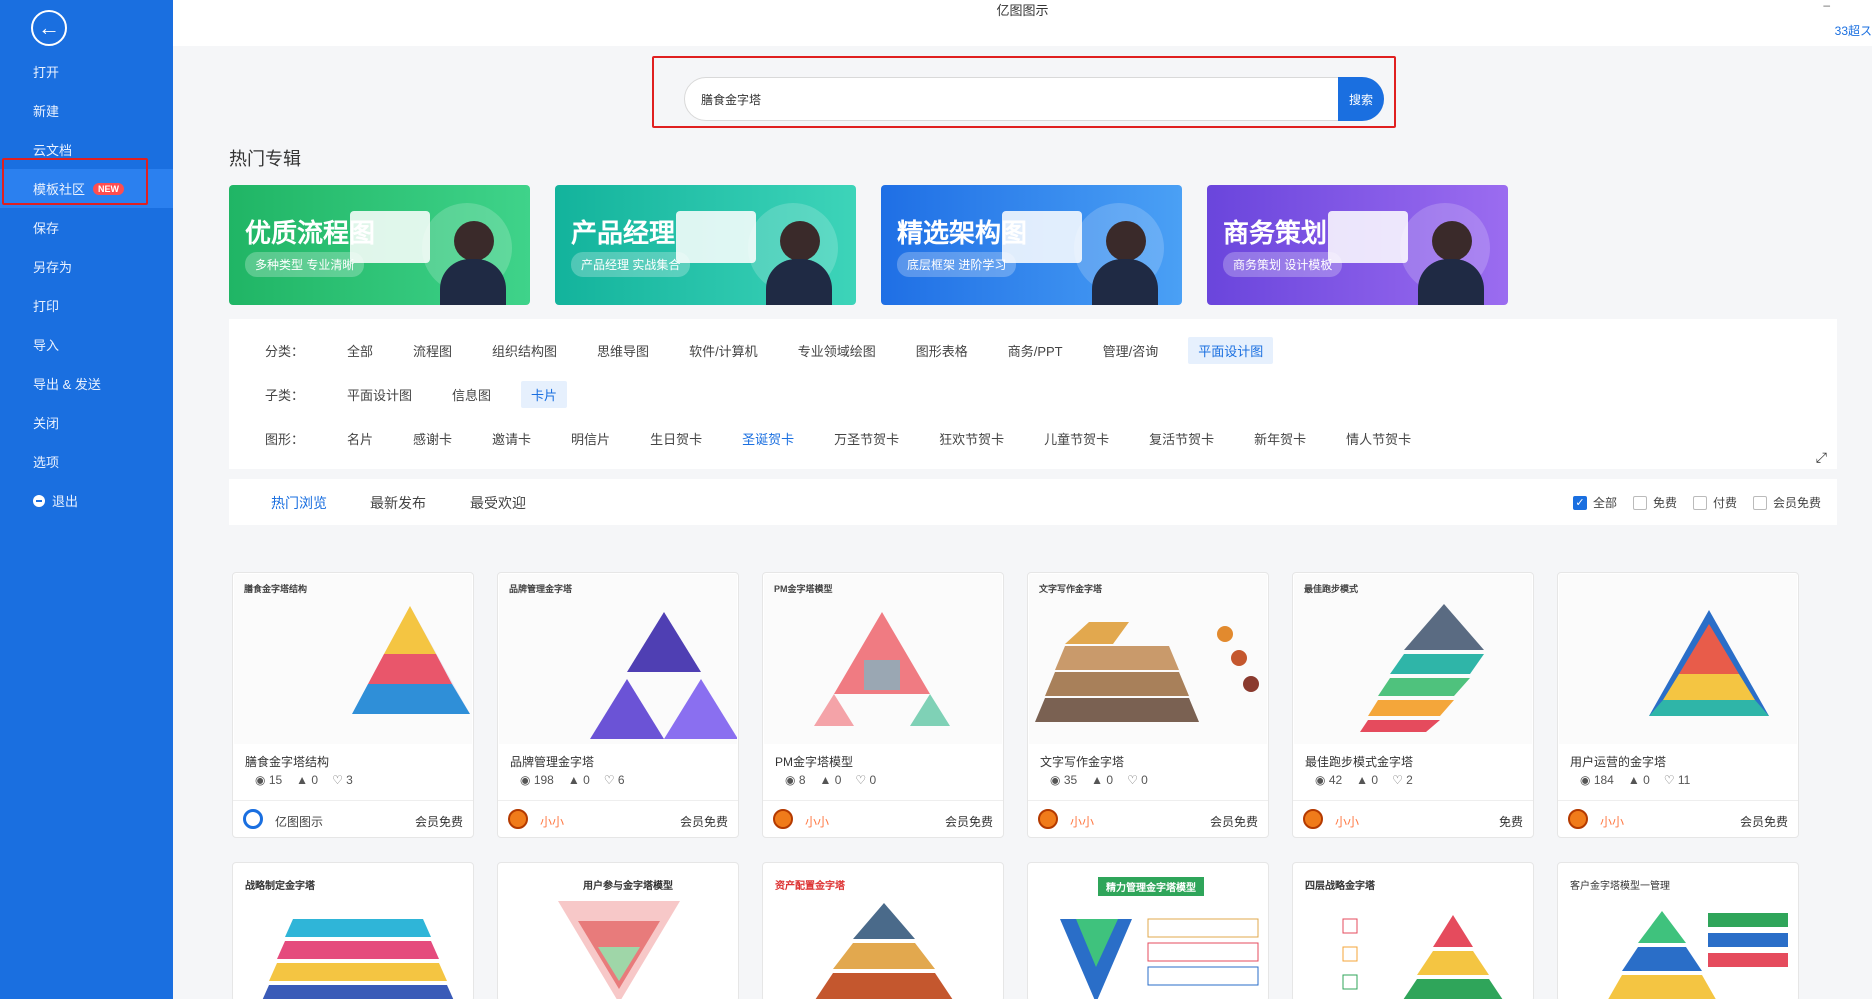  What do you see at coordinates (614, 780) in the screenshot?
I see `favorites-count: ♡ 6` at bounding box center [614, 780].